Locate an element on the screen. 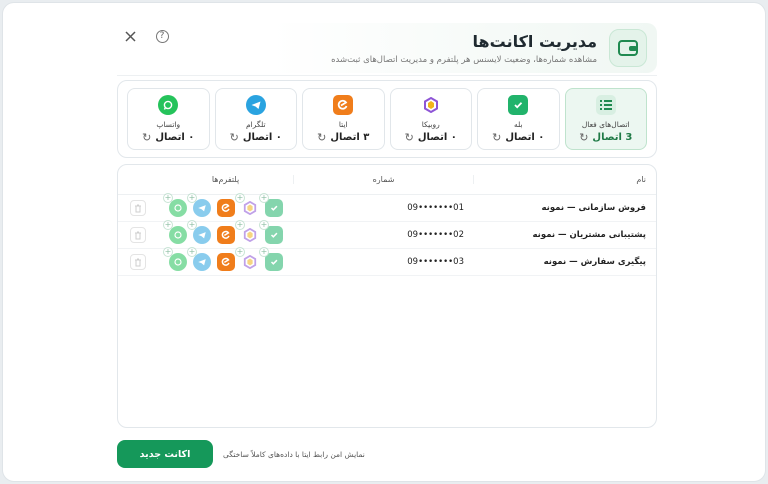 This screenshot has height=484, width=768. account-name: پیگیری سفارش — نمونه is located at coordinates (594, 262).